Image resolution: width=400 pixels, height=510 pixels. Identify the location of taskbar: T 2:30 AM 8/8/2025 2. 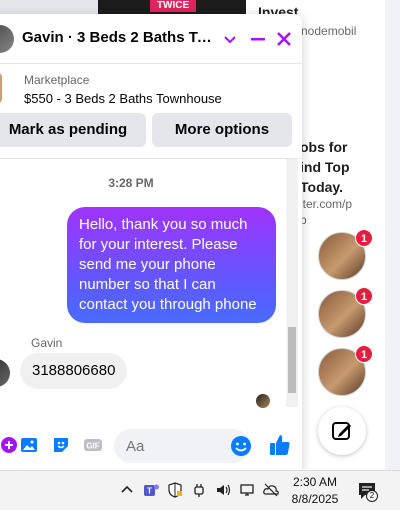
(200, 490).